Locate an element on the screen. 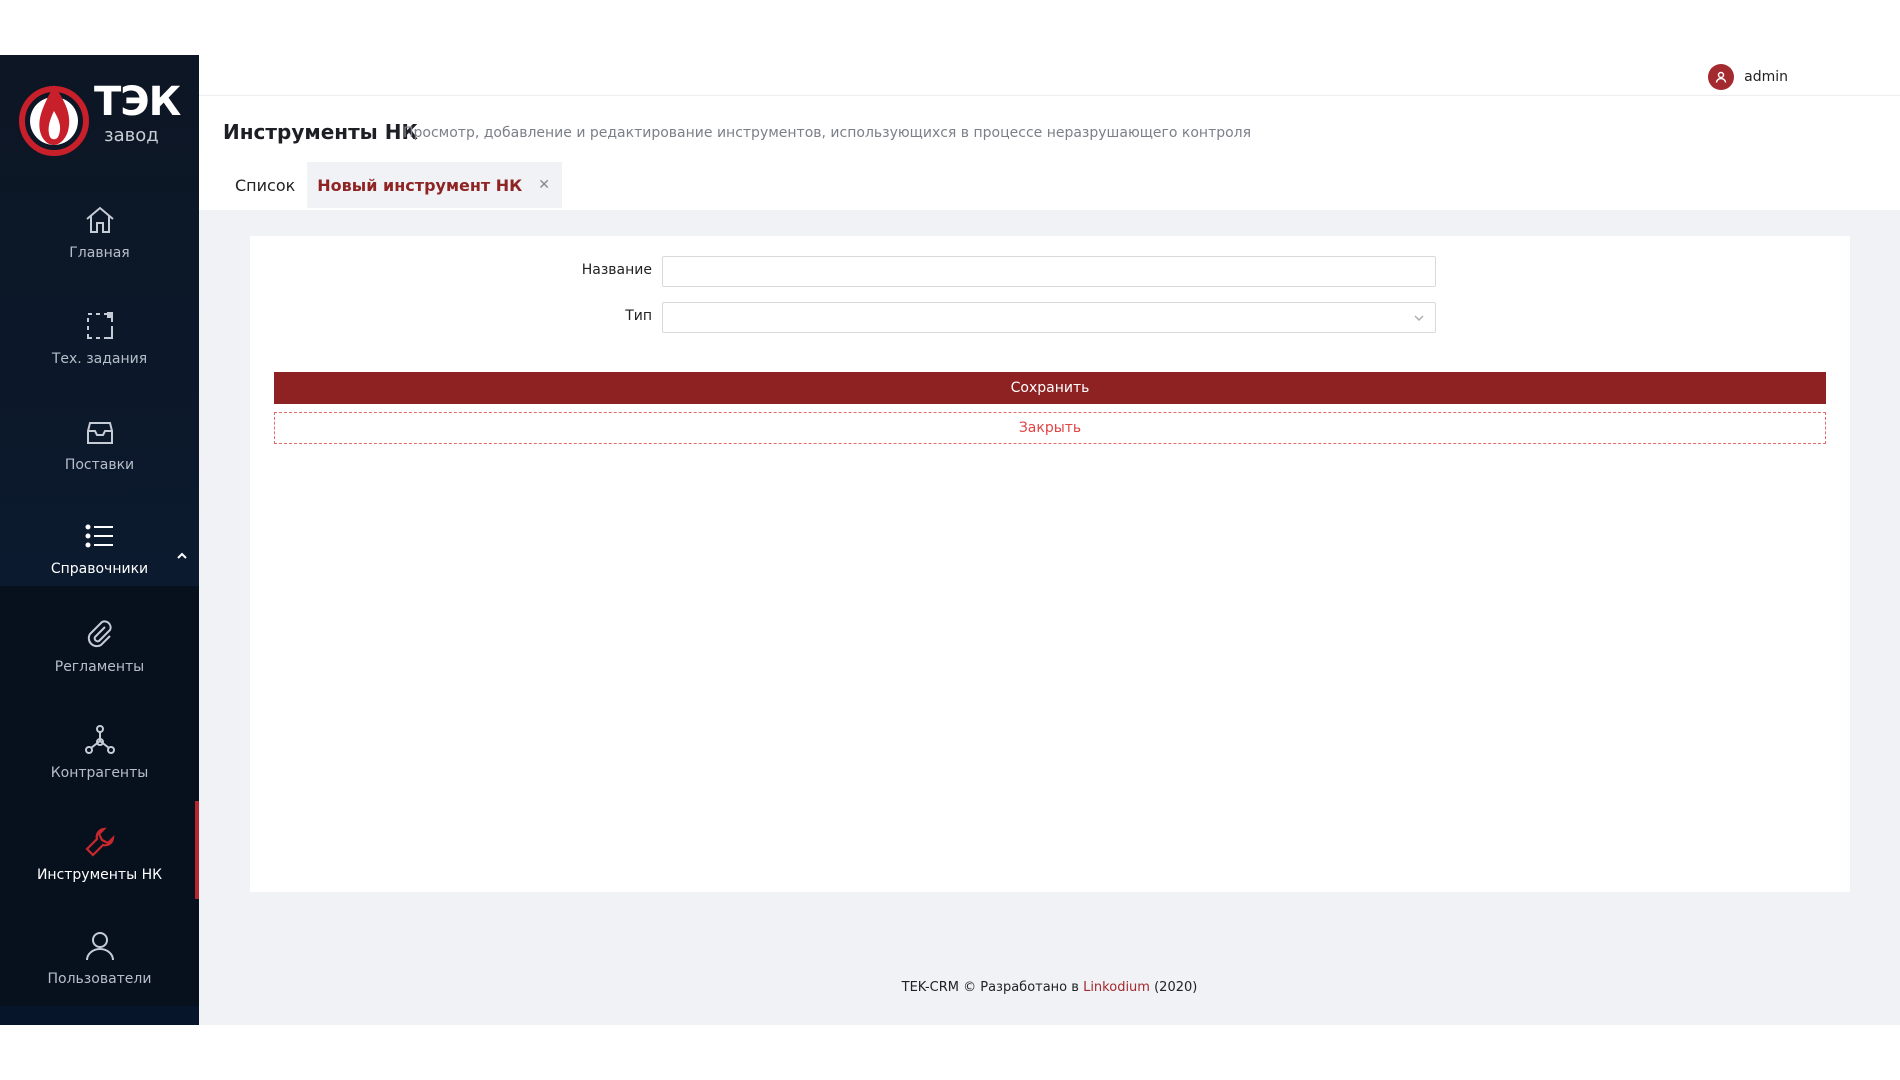 Image resolution: width=1900 pixels, height=1080 pixels. logo-word-zavod: завод is located at coordinates (131, 135).